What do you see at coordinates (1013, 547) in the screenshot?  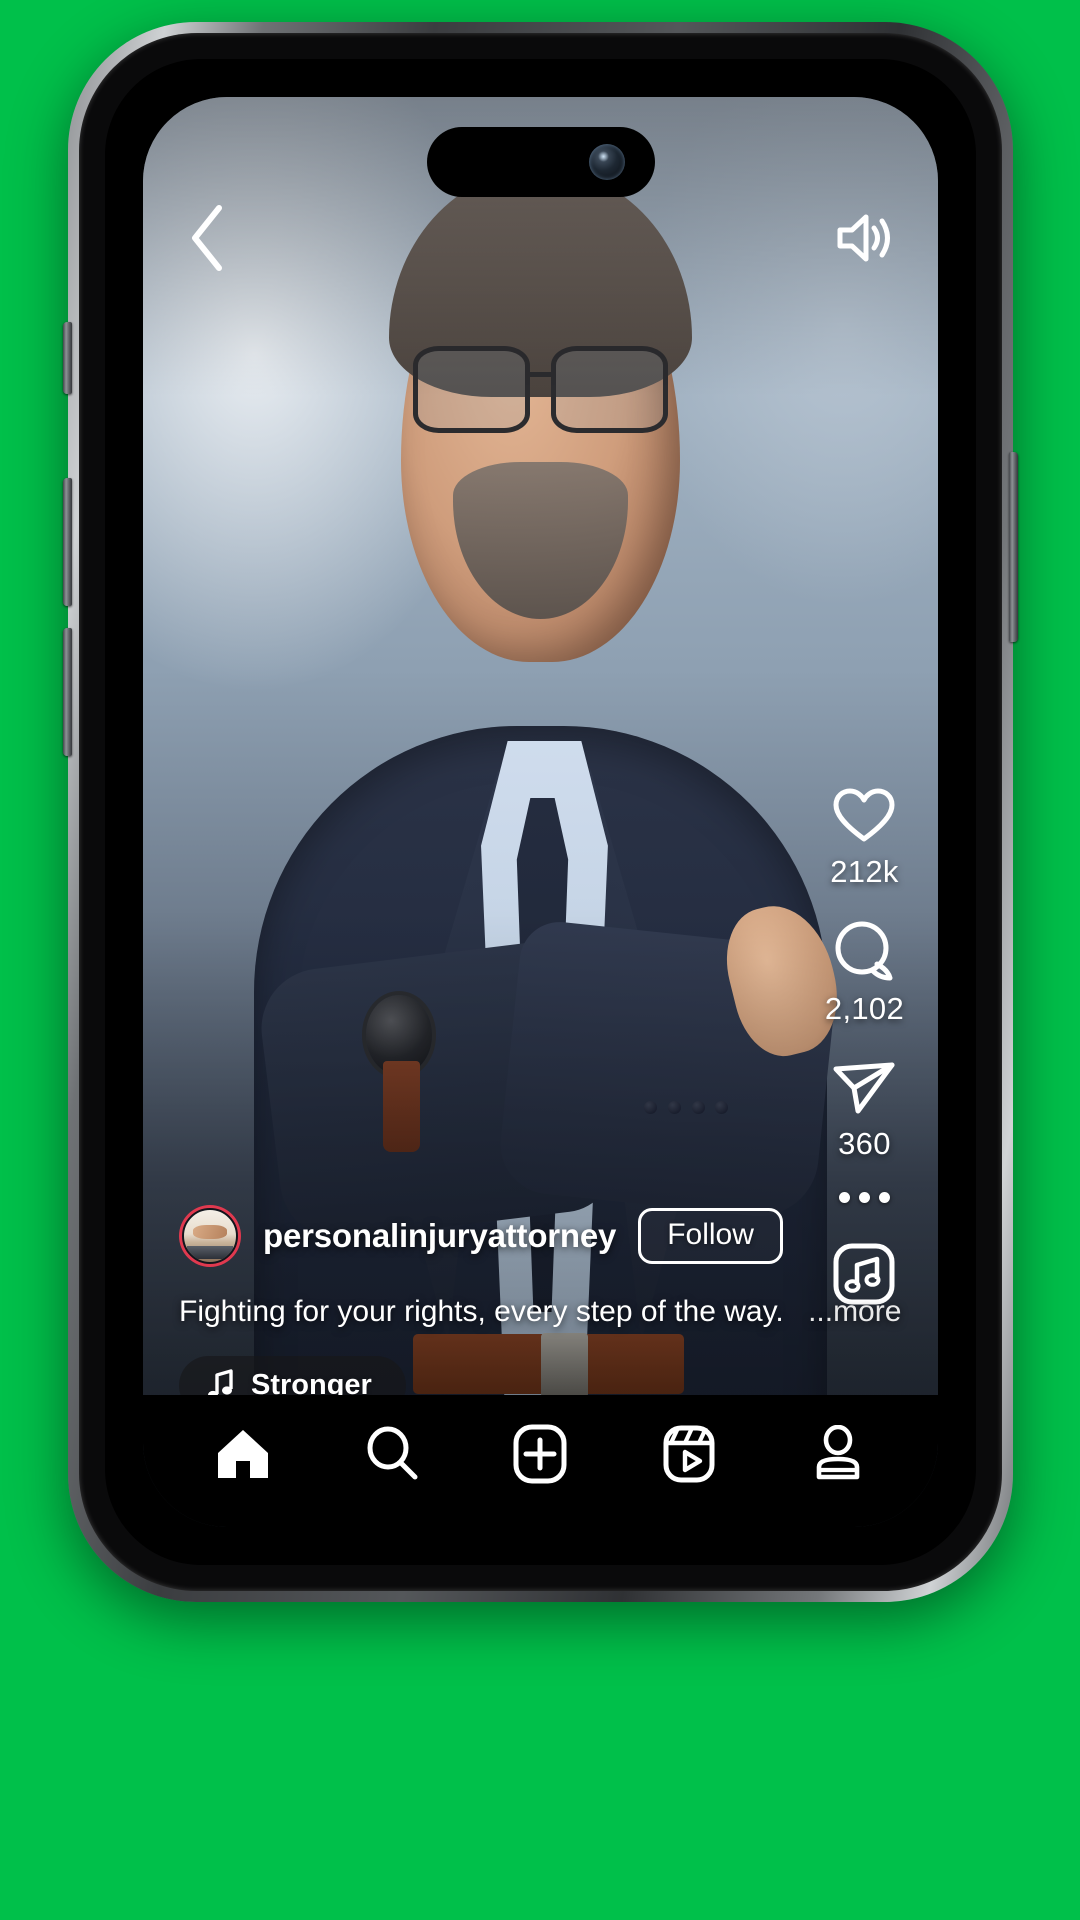 I see `power-button` at bounding box center [1013, 547].